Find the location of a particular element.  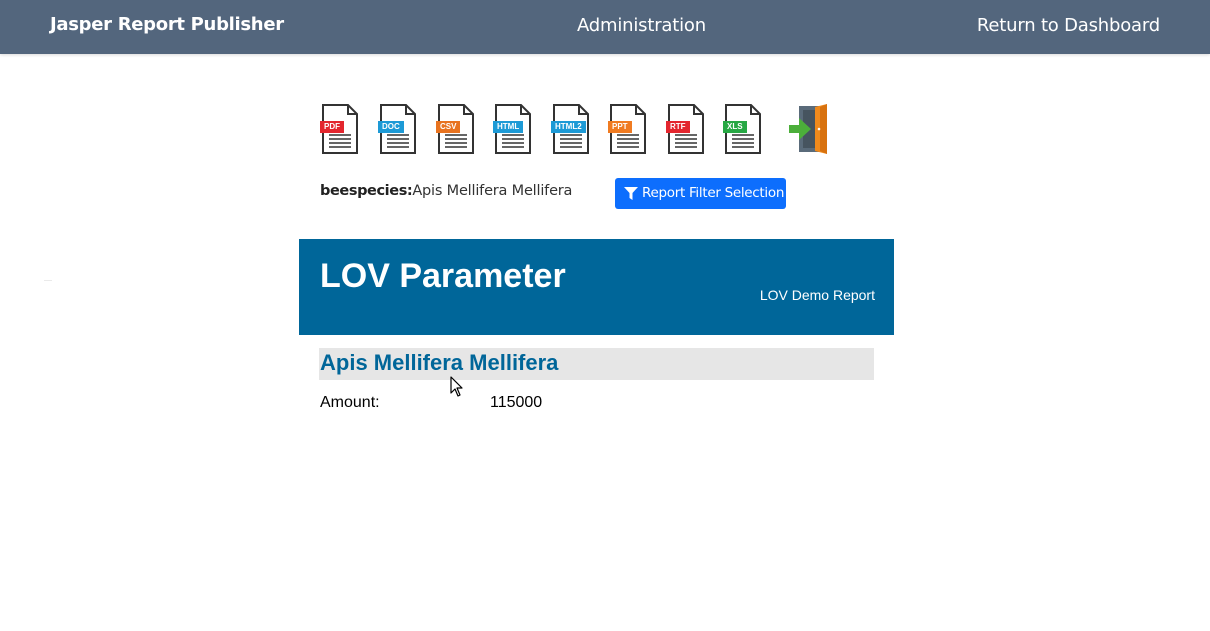

parameter-summary: beespecies:Apis Mellifera Mellifera is located at coordinates (446, 191).